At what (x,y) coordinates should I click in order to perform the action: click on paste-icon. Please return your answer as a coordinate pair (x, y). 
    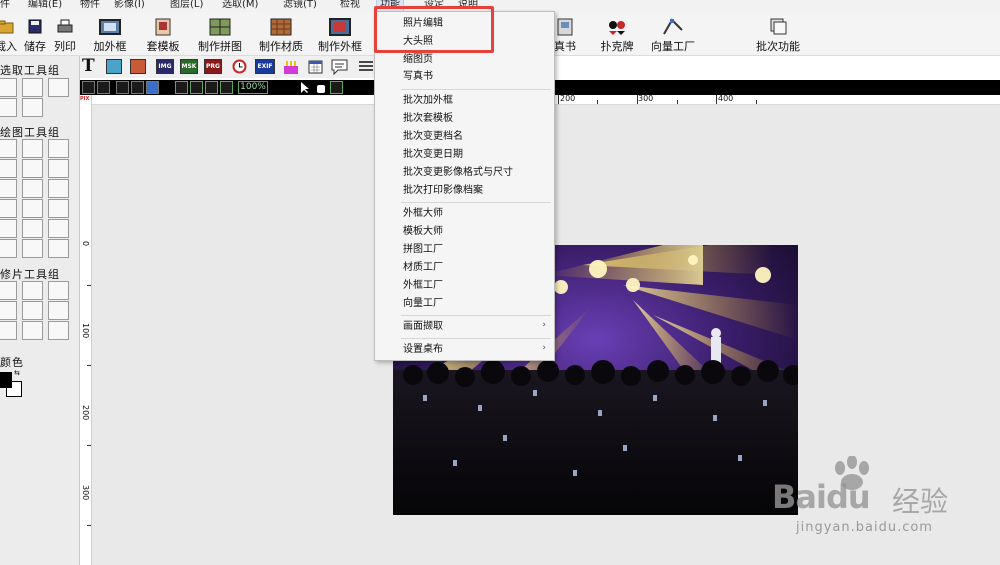
    Looking at the image, I should click on (152, 87).